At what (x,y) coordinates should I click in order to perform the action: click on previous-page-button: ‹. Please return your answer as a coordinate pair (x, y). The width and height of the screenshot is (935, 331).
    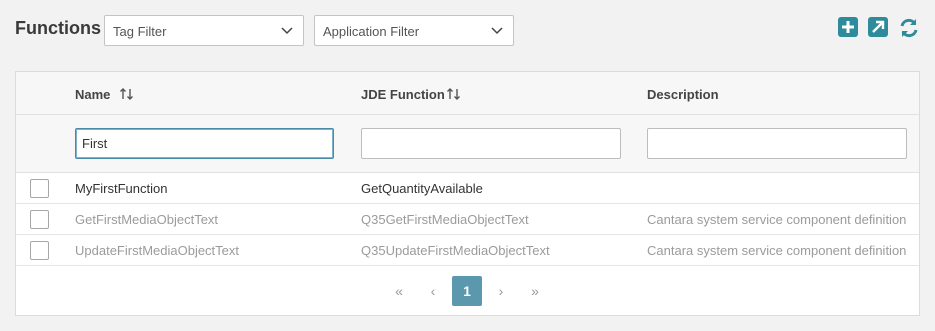
    Looking at the image, I should click on (433, 291).